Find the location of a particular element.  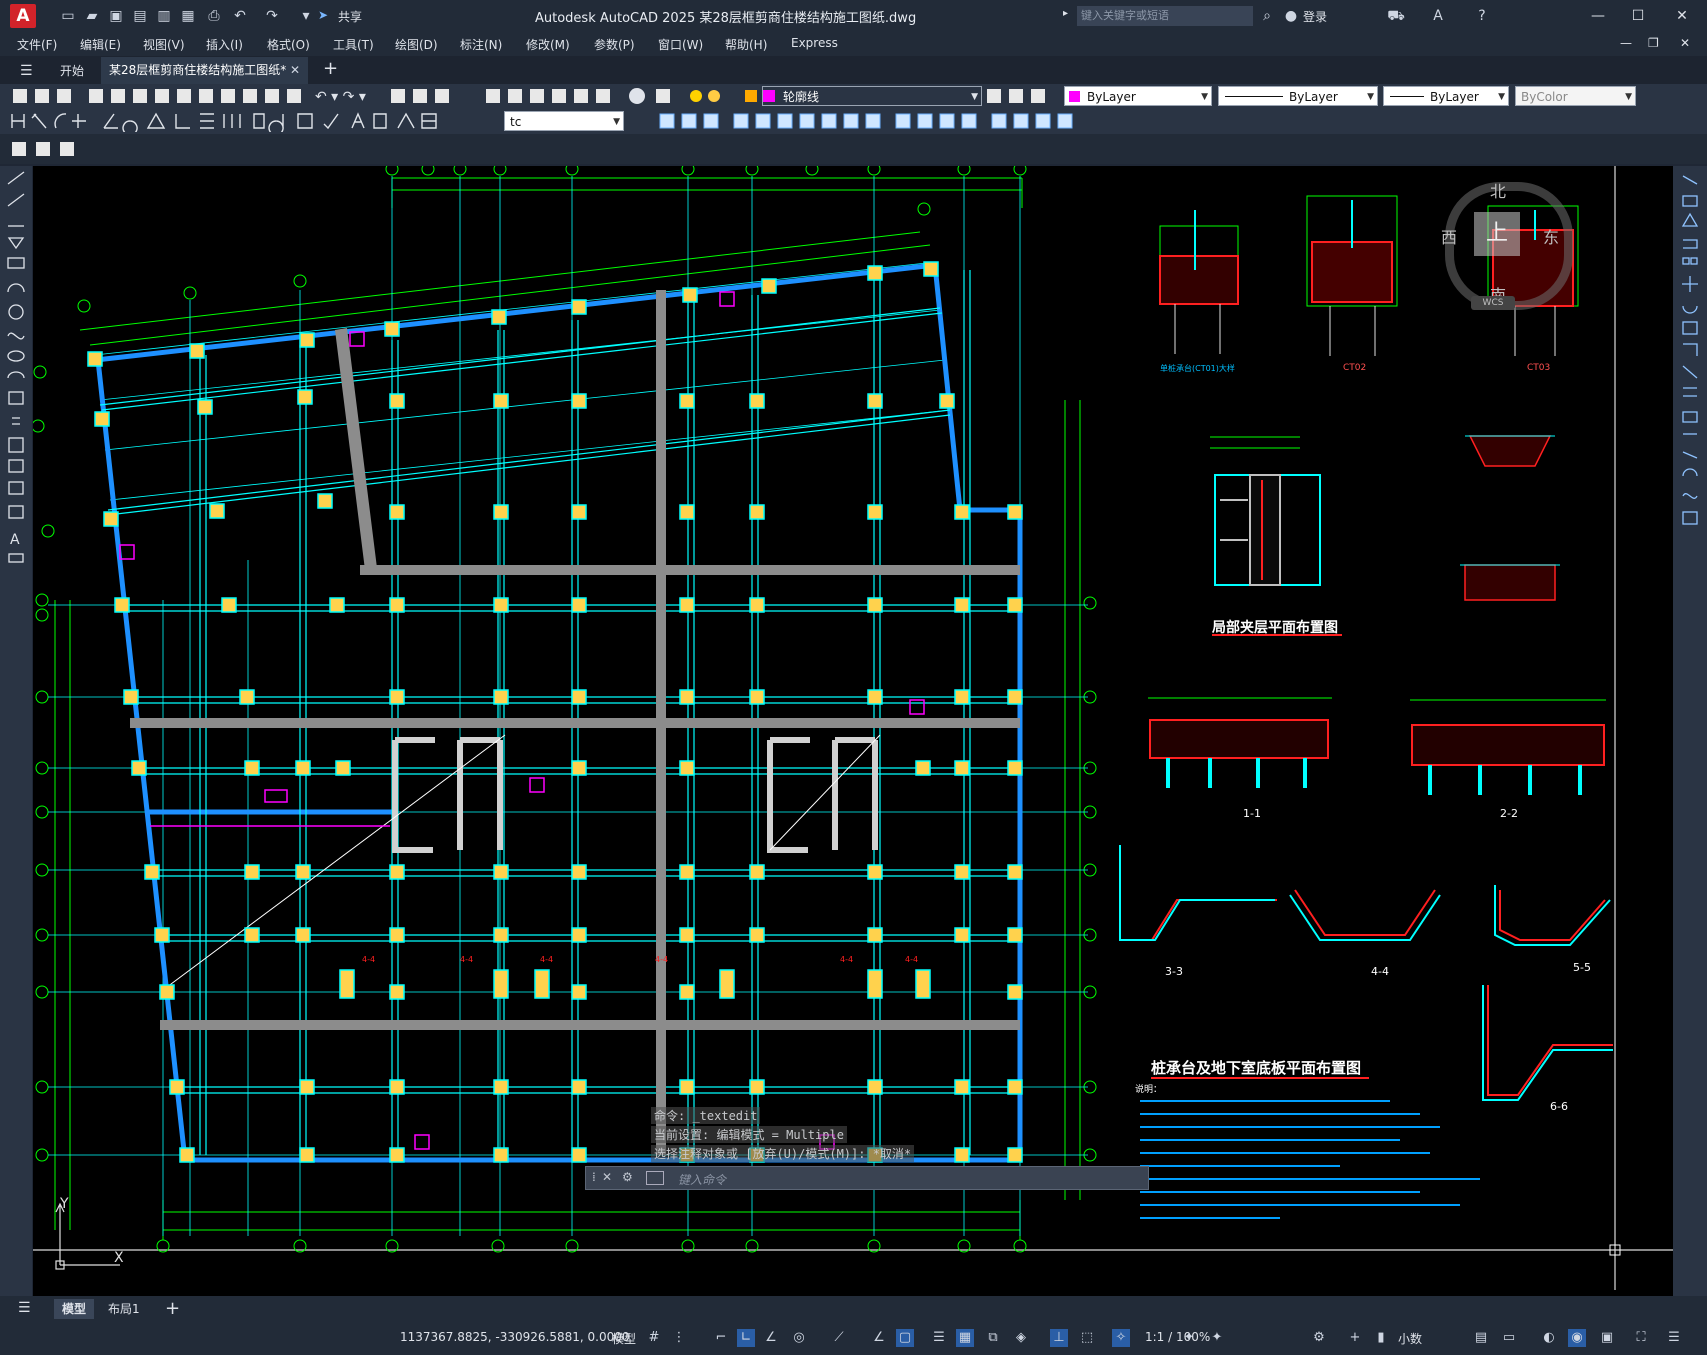

layer-freeze-icon is located at coordinates (714, 96).